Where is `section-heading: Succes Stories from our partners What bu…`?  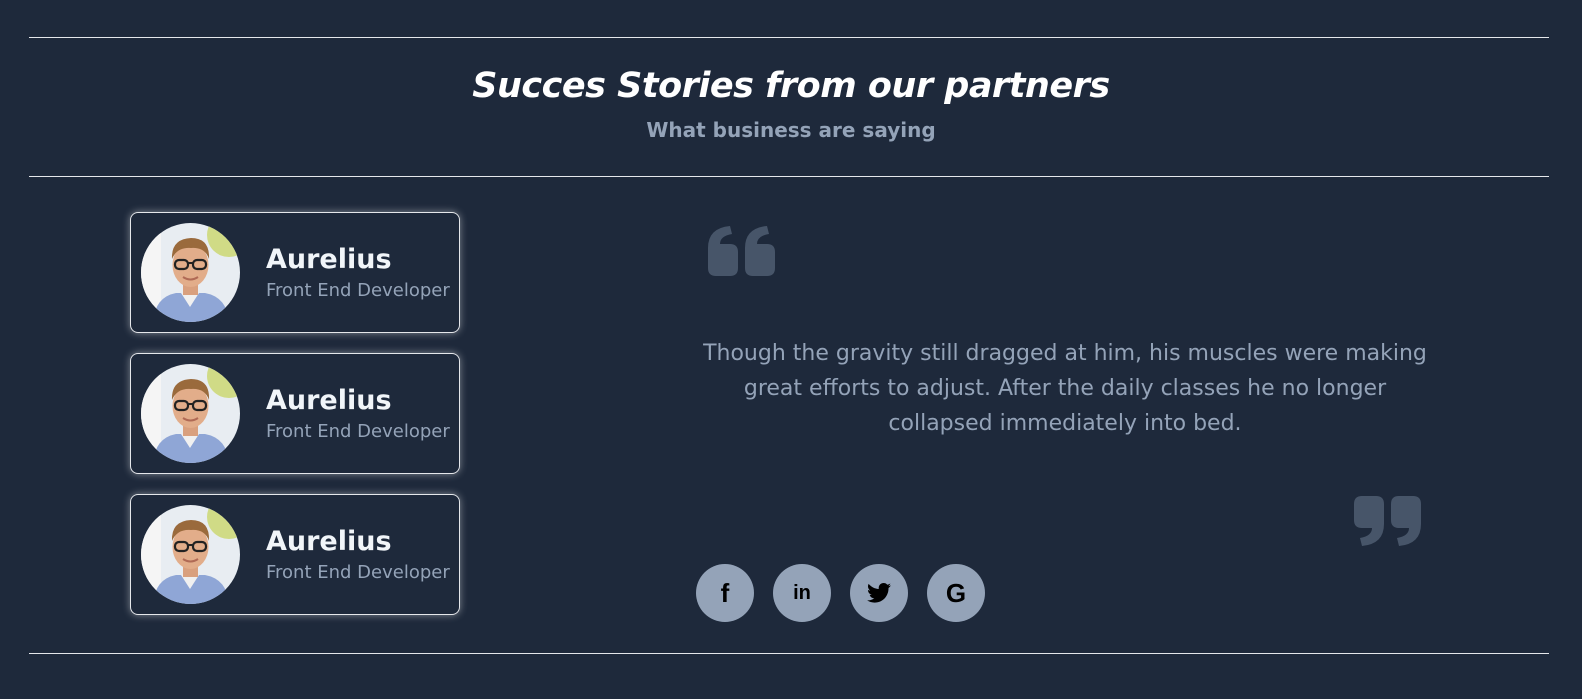
section-heading: Succes Stories from our partners What bu… is located at coordinates (791, 102).